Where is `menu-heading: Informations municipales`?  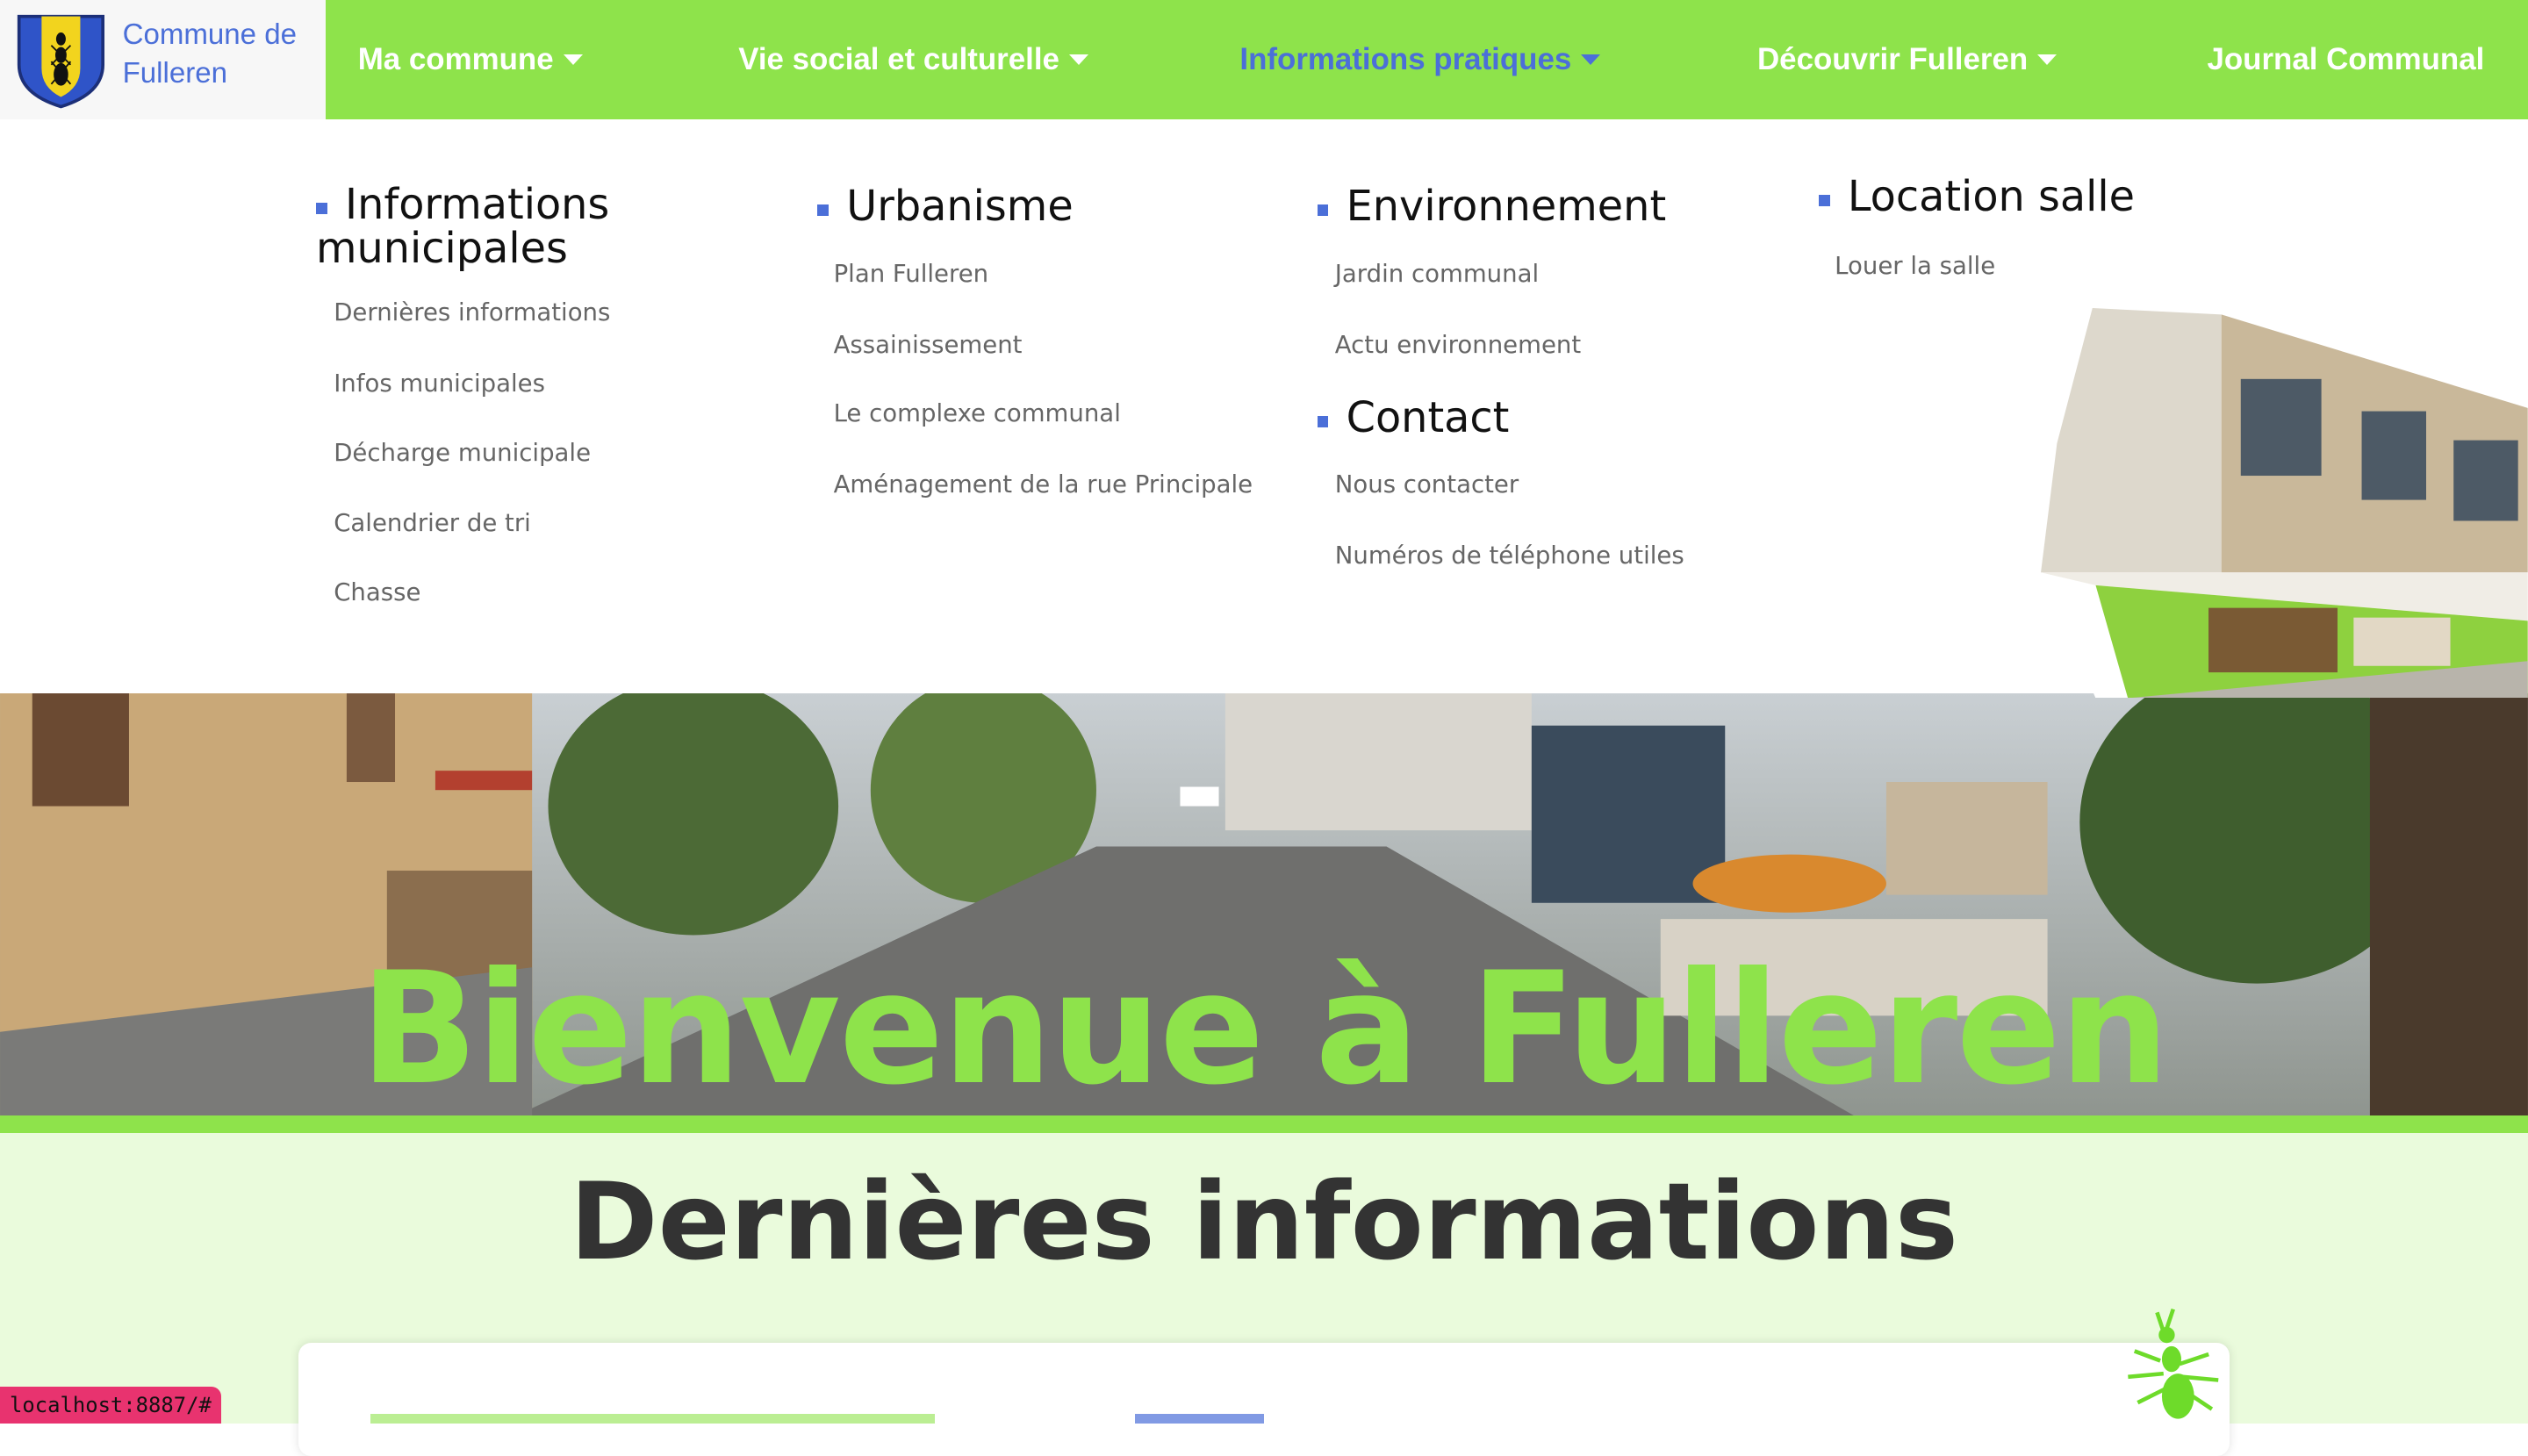
menu-heading: Informations municipales is located at coordinates (525, 227).